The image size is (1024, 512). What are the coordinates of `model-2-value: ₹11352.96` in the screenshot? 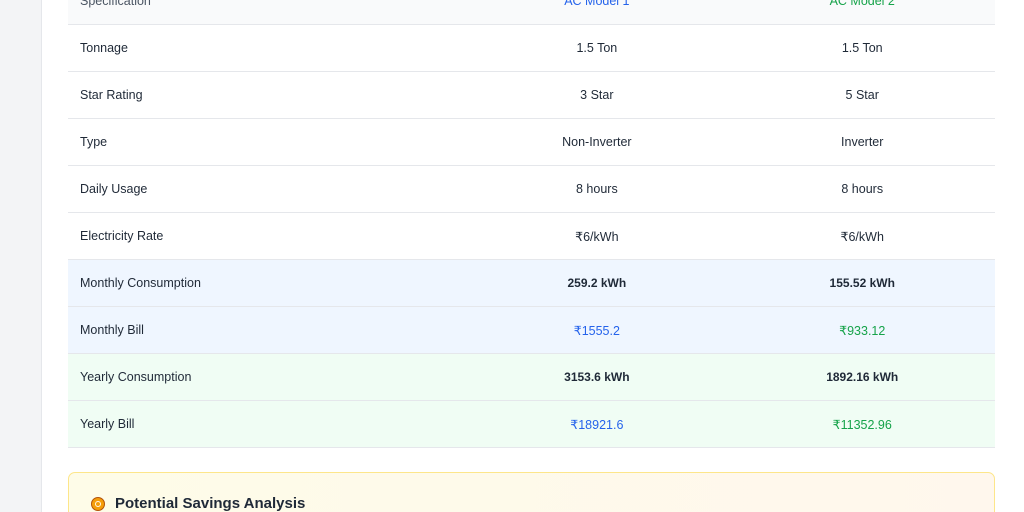 It's located at (862, 424).